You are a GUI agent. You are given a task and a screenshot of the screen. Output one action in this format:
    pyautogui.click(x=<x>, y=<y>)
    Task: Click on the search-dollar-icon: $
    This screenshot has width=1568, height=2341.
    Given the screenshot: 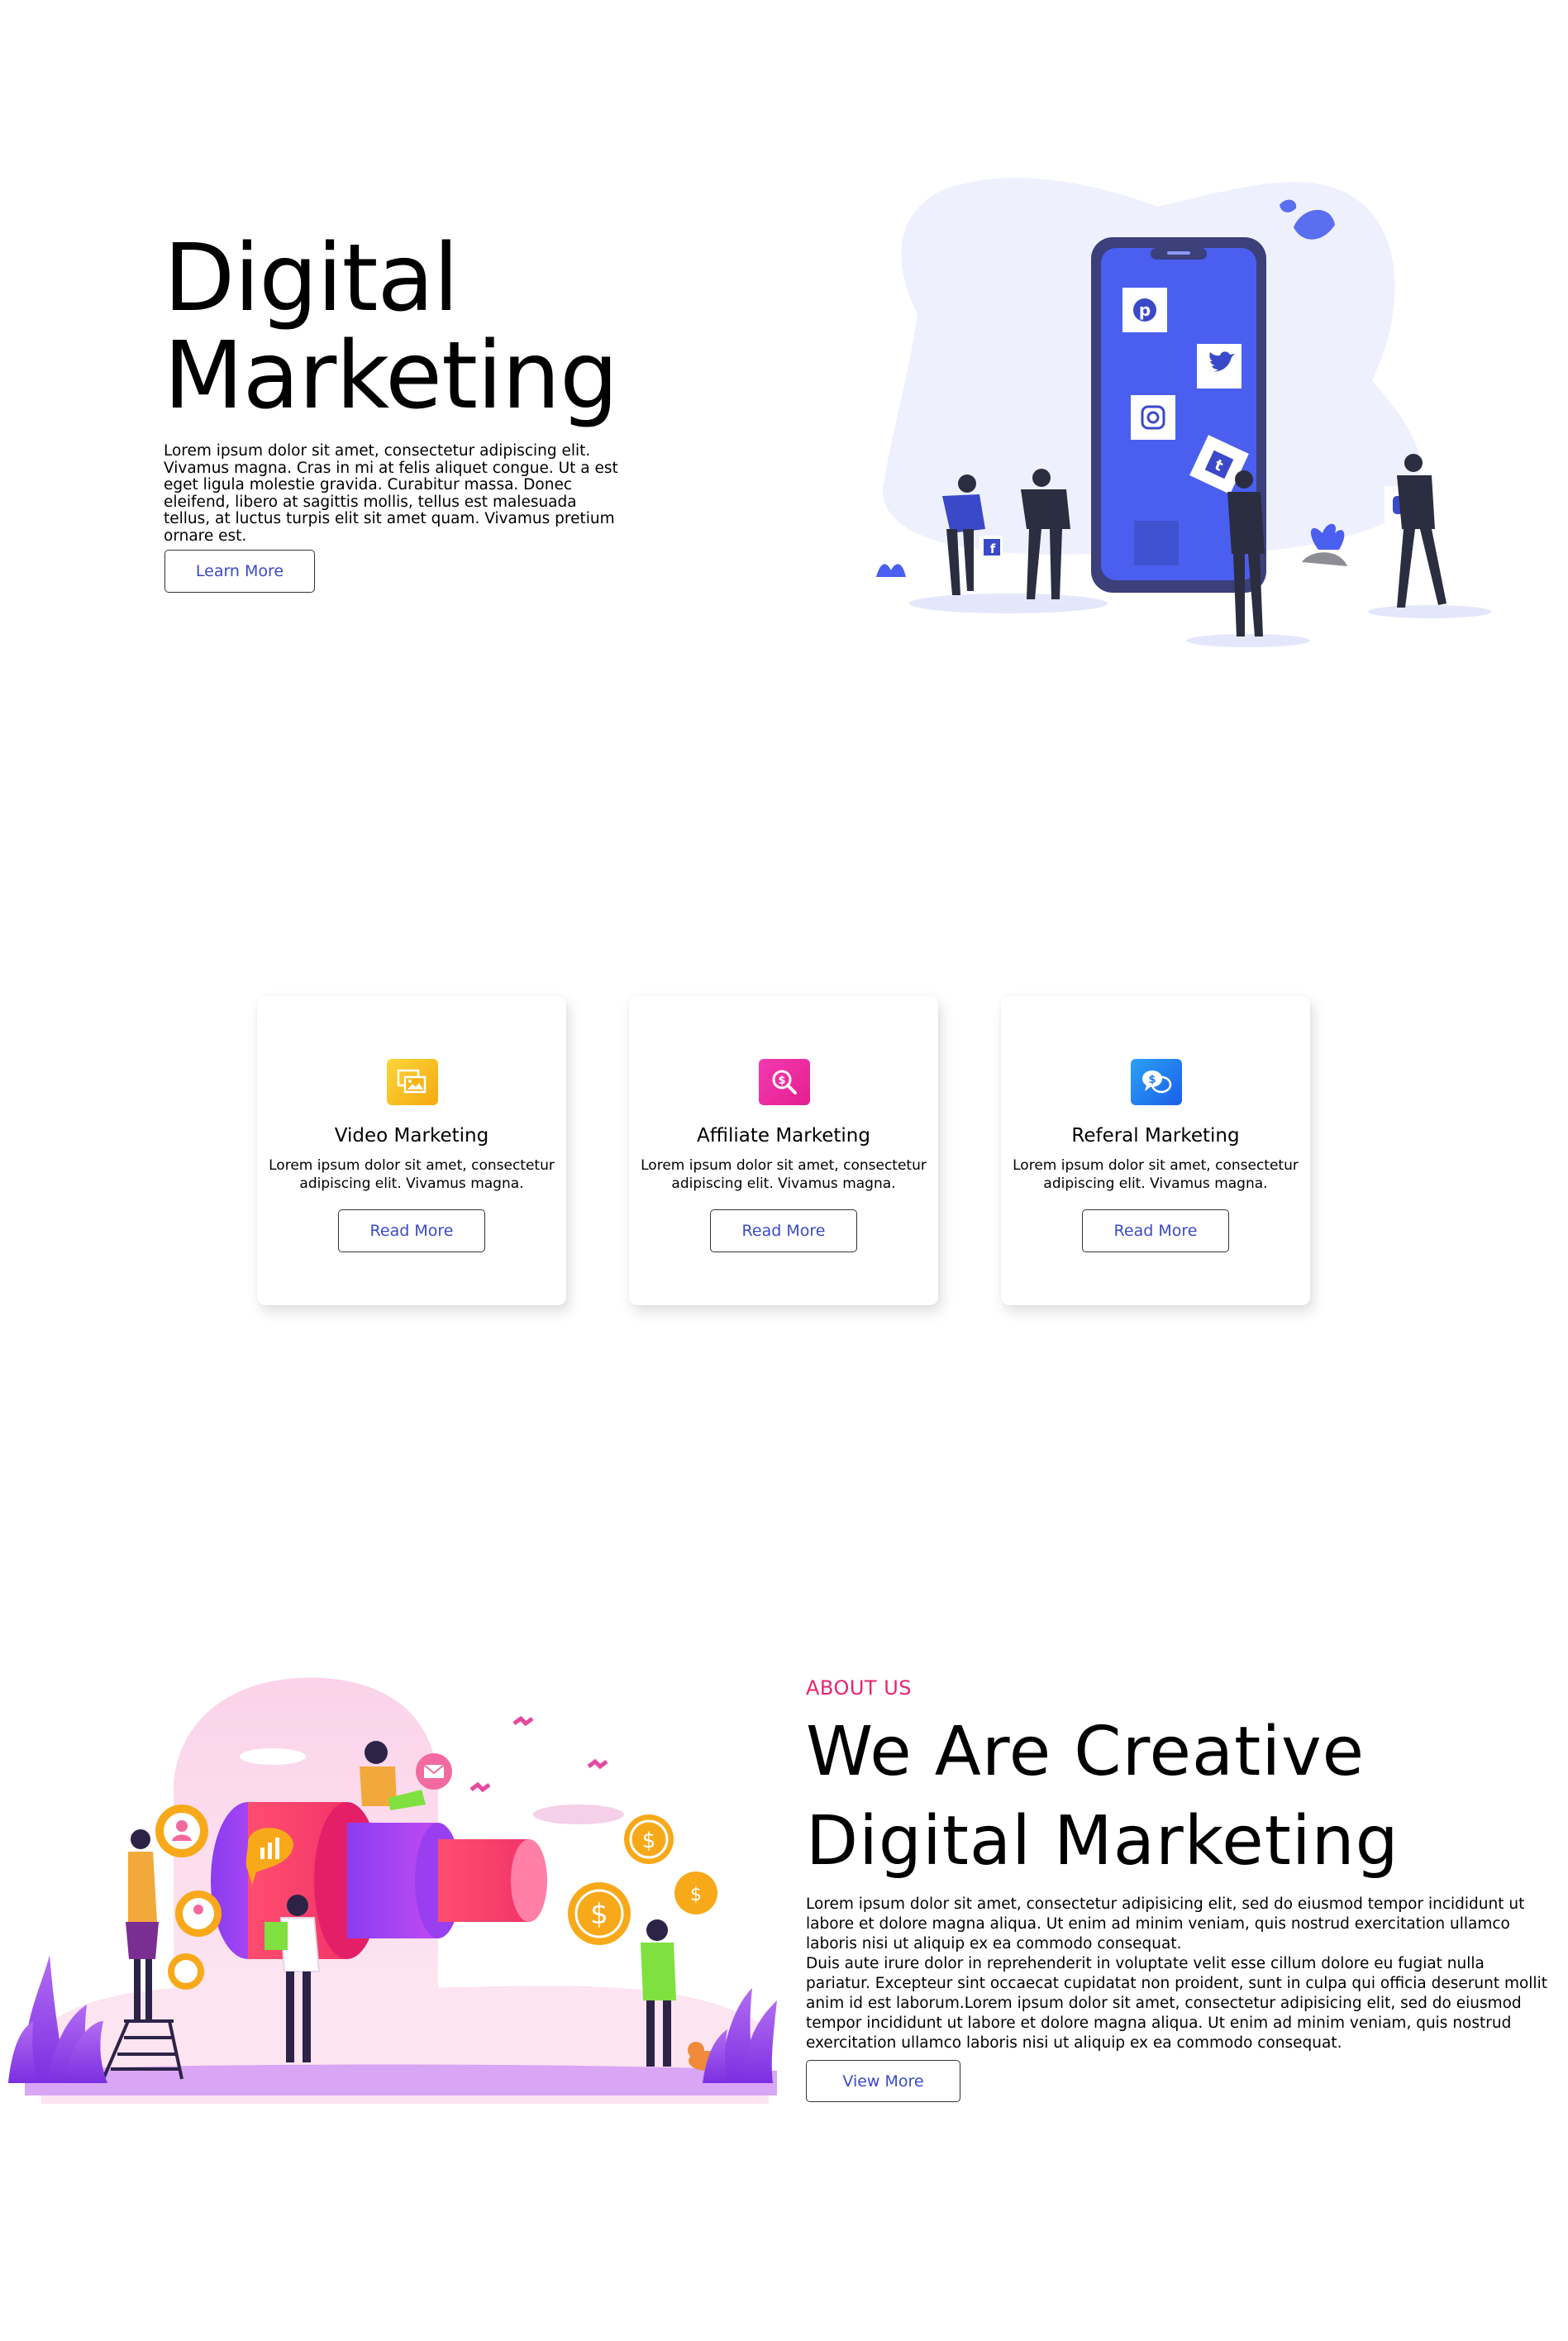 What is the action you would take?
    pyautogui.click(x=785, y=1082)
    